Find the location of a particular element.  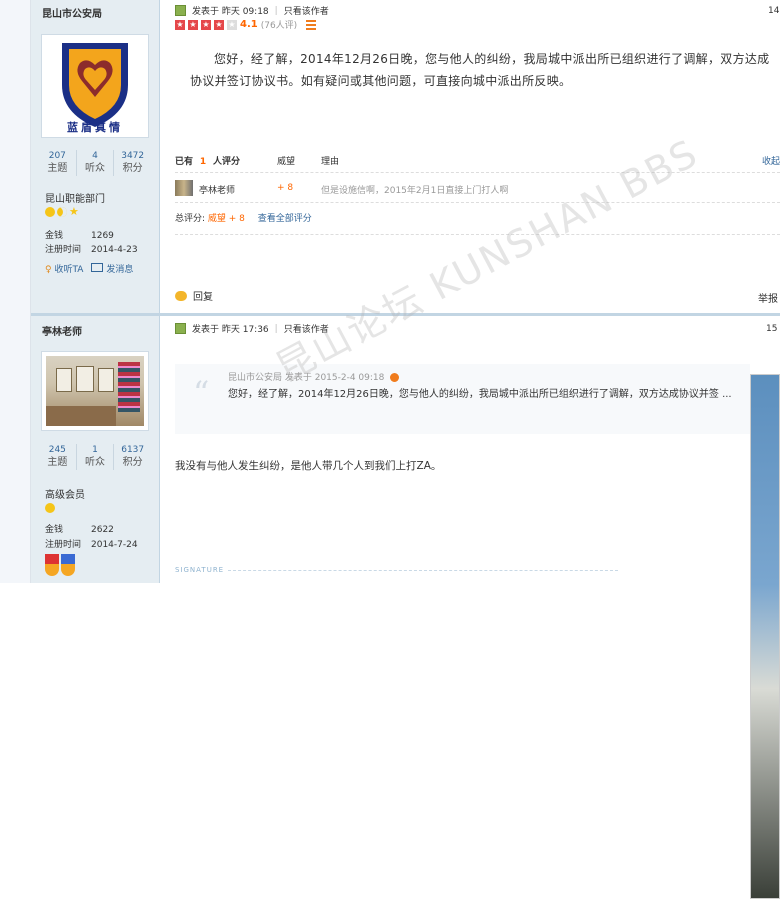

quote-mark-icon: “ is located at coordinates (201, 393).